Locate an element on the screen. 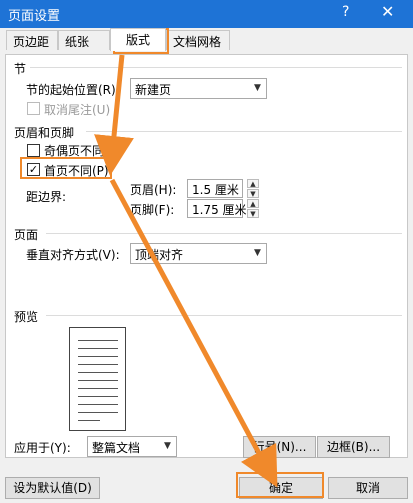 The image size is (413, 503). tab-paper: 纸张 is located at coordinates (84, 40).